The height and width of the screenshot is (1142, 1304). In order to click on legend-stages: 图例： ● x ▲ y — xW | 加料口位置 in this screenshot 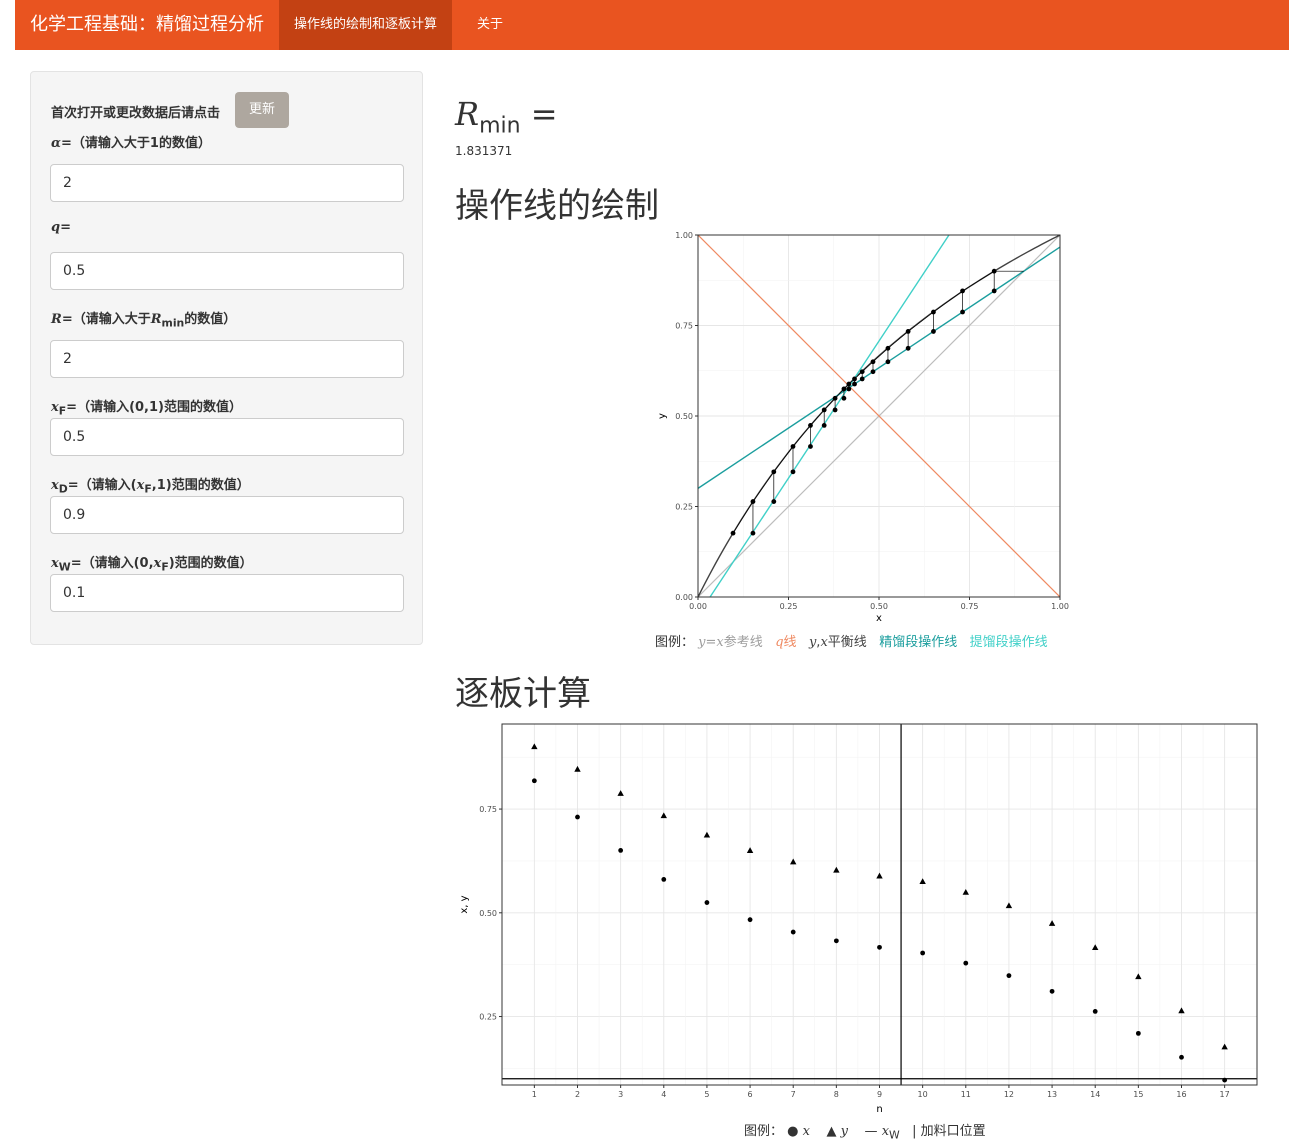, I will do `click(865, 1133)`.